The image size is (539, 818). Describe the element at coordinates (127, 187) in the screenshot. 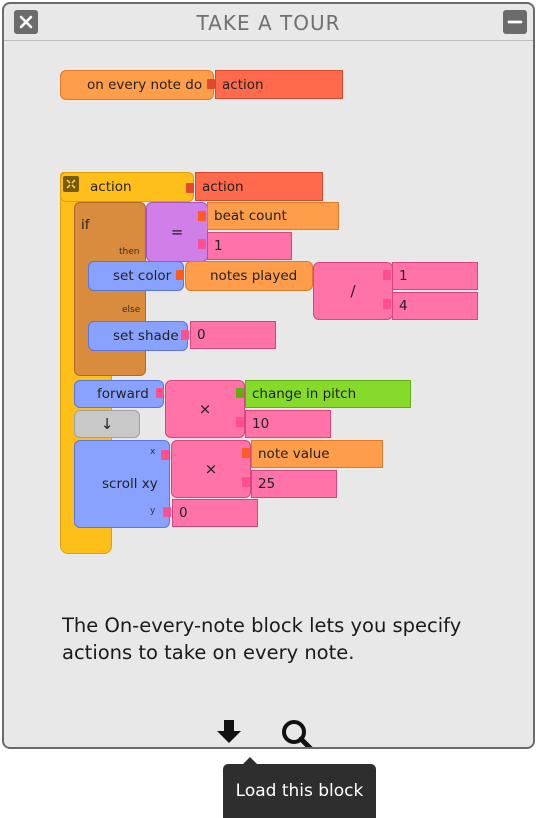

I see `action-block: action` at that location.